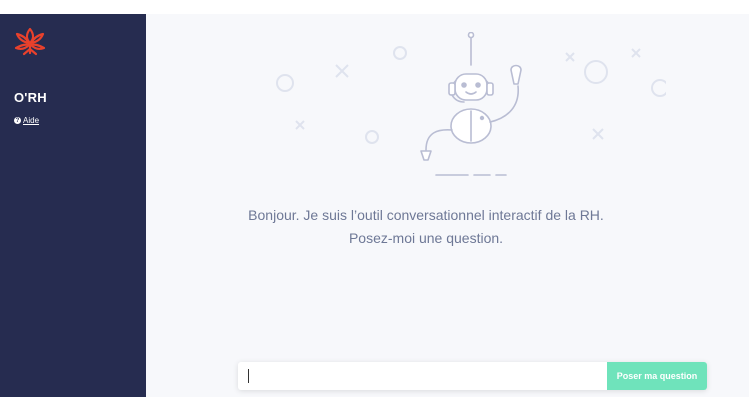 The height and width of the screenshot is (410, 749). I want to click on help-label: Aide, so click(31, 120).